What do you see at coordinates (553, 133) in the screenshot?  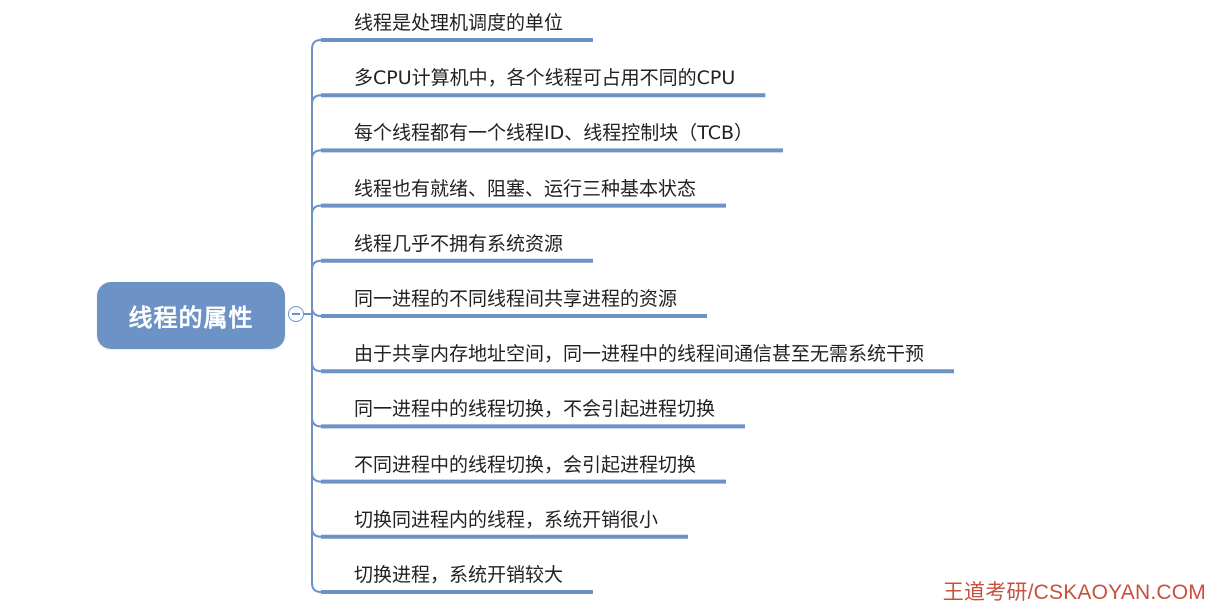 I see `branch-topic: 每个线程都有一个线程ID、线程控制块（TCB）` at bounding box center [553, 133].